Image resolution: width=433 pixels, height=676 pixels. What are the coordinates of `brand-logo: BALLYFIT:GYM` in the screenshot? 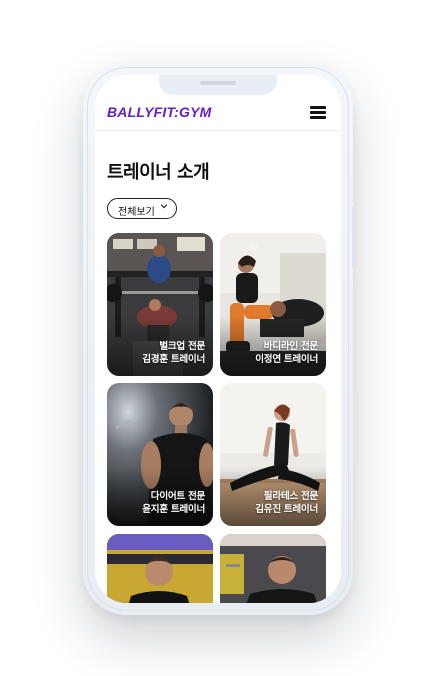 It's located at (159, 112).